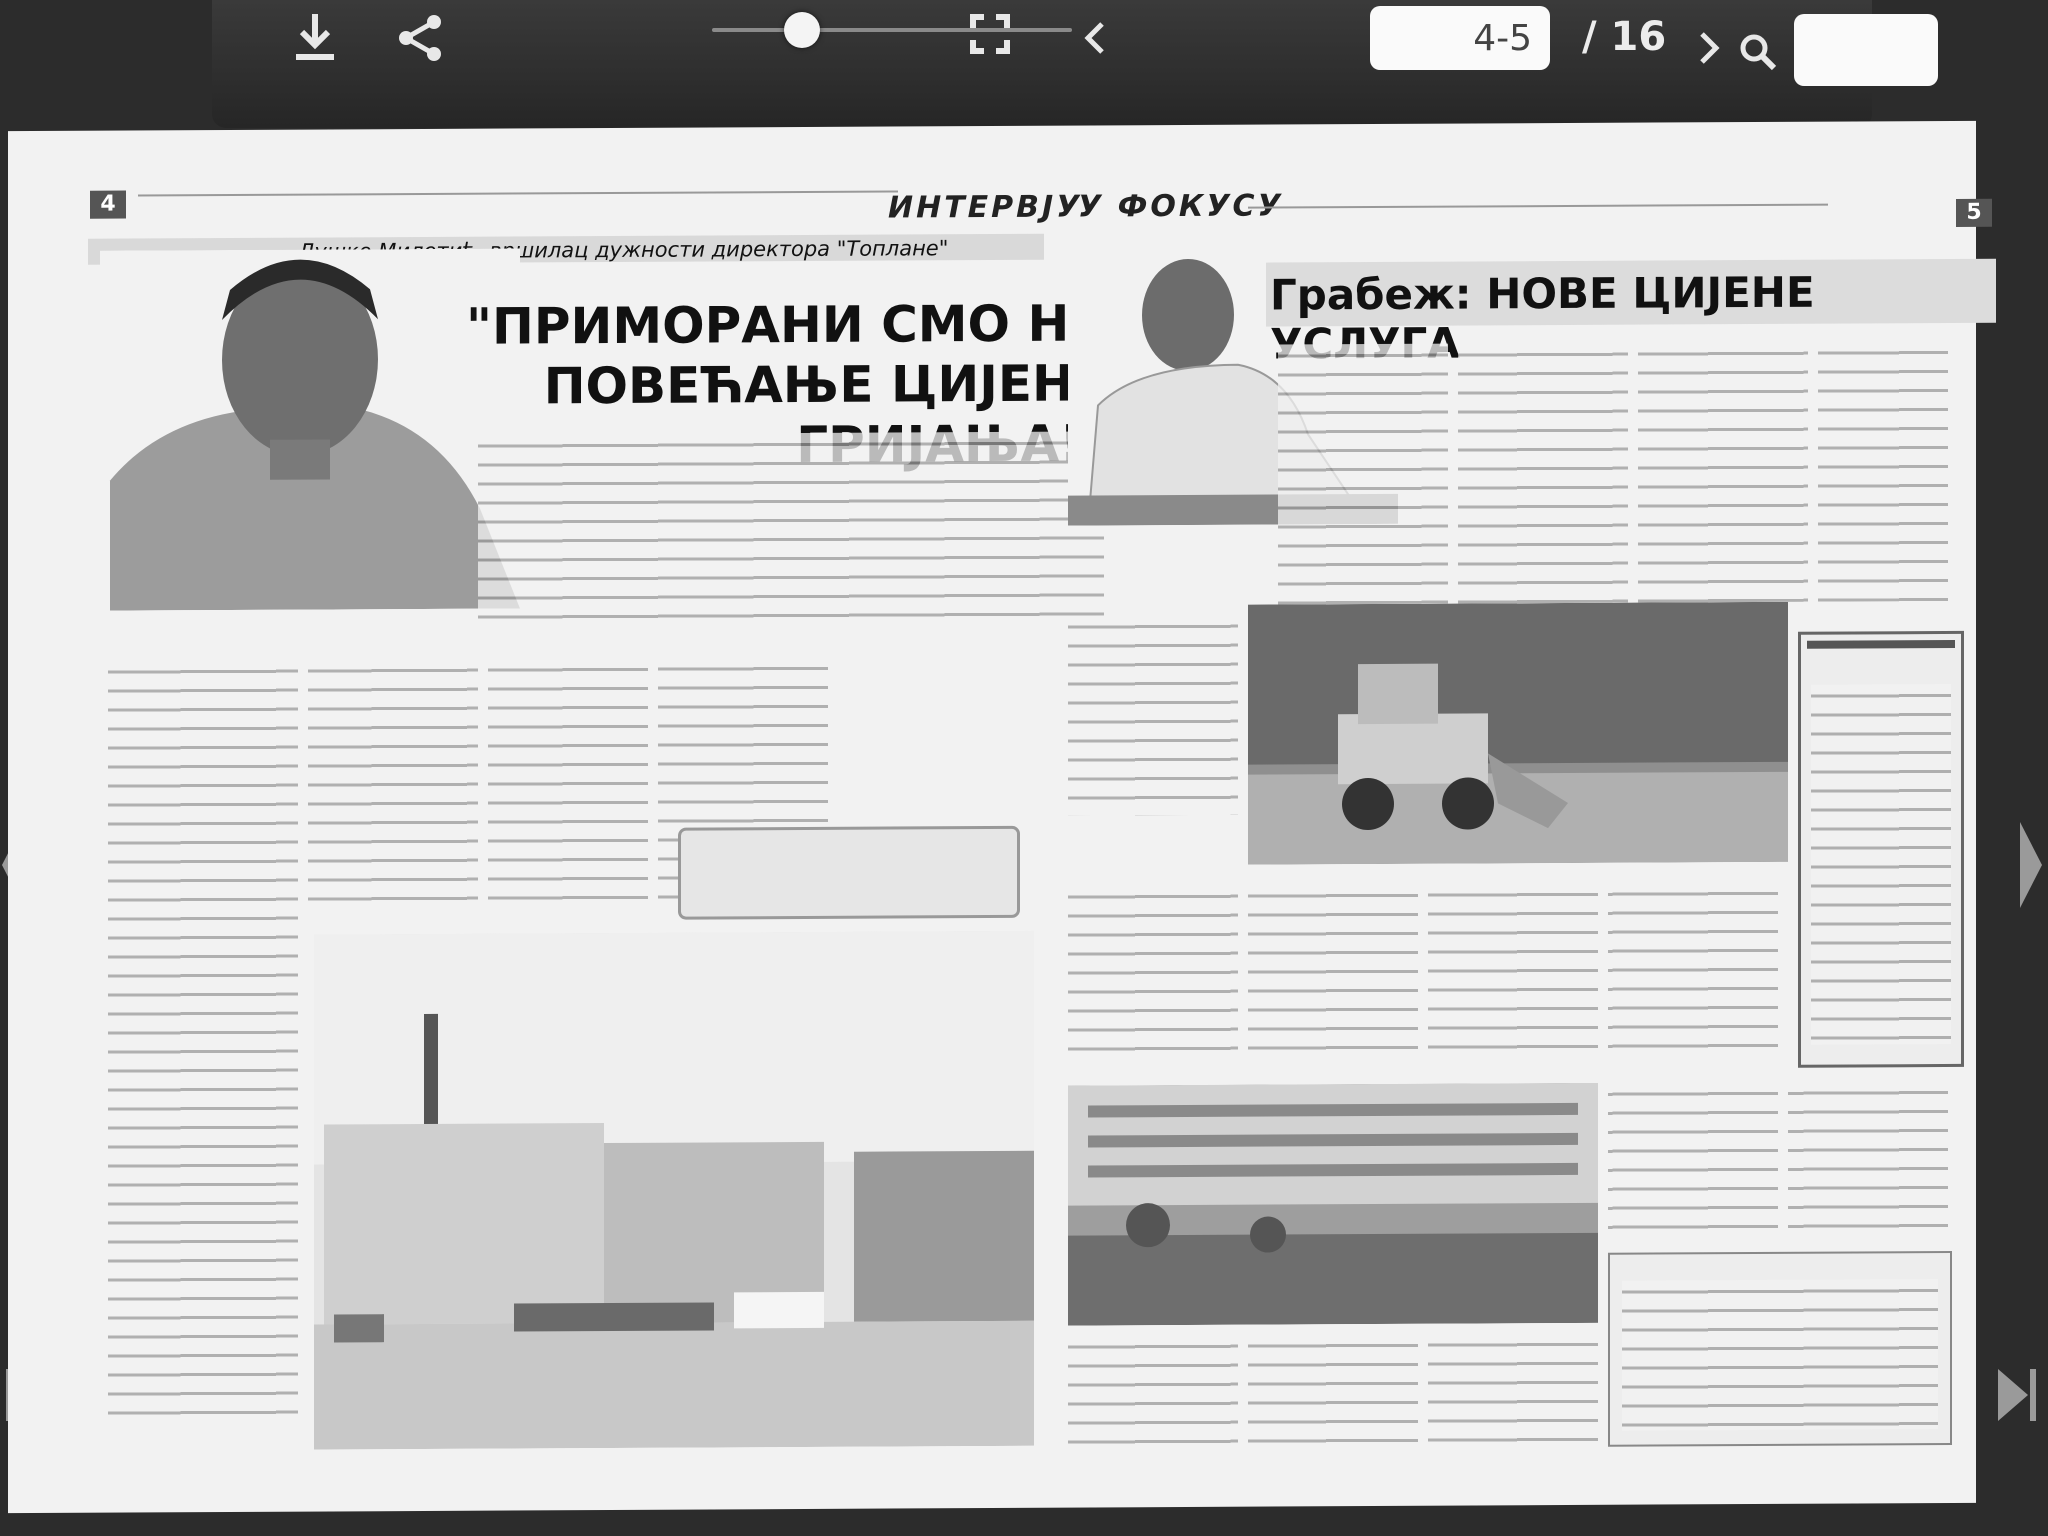 This screenshot has width=2048, height=1536. What do you see at coordinates (1538, 206) in the screenshot?
I see `right-header-rule` at bounding box center [1538, 206].